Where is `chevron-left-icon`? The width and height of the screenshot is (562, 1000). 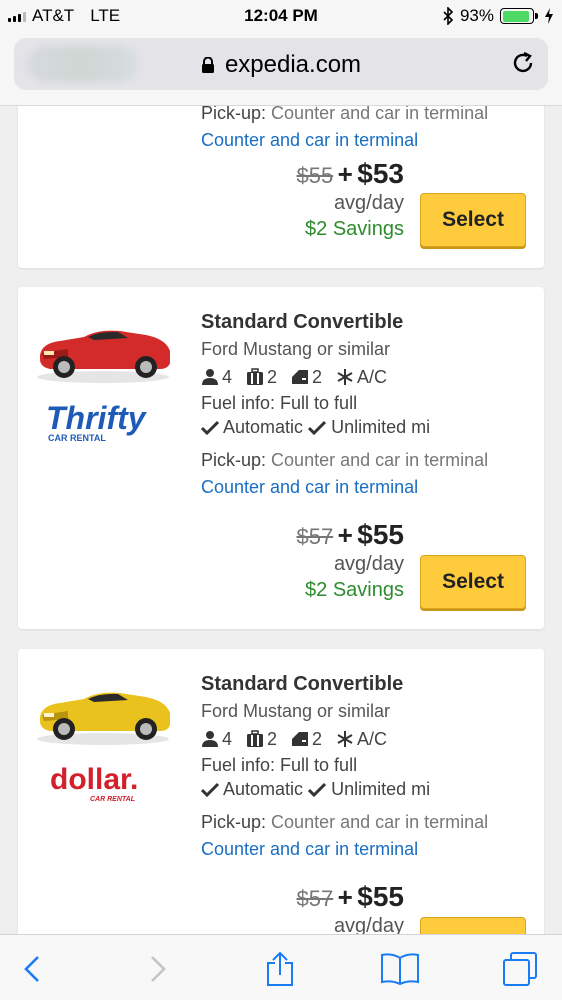 chevron-left-icon is located at coordinates (31, 969).